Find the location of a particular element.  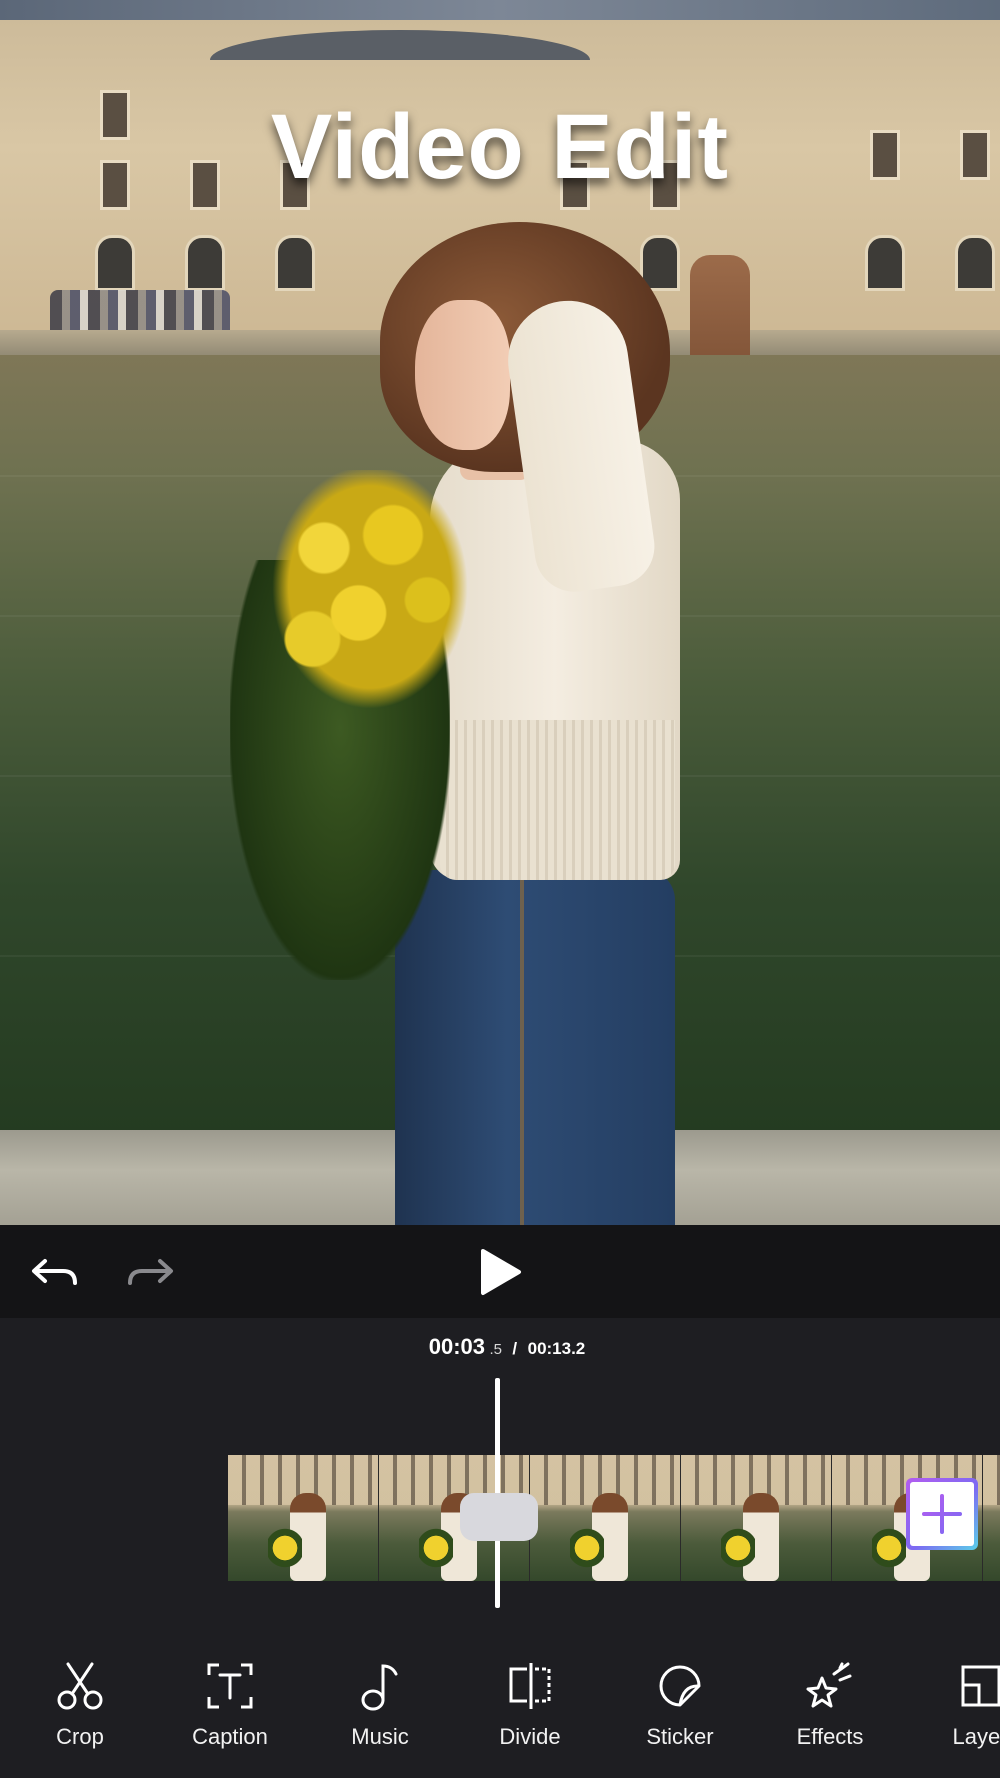

play-button is located at coordinates (500, 1272).